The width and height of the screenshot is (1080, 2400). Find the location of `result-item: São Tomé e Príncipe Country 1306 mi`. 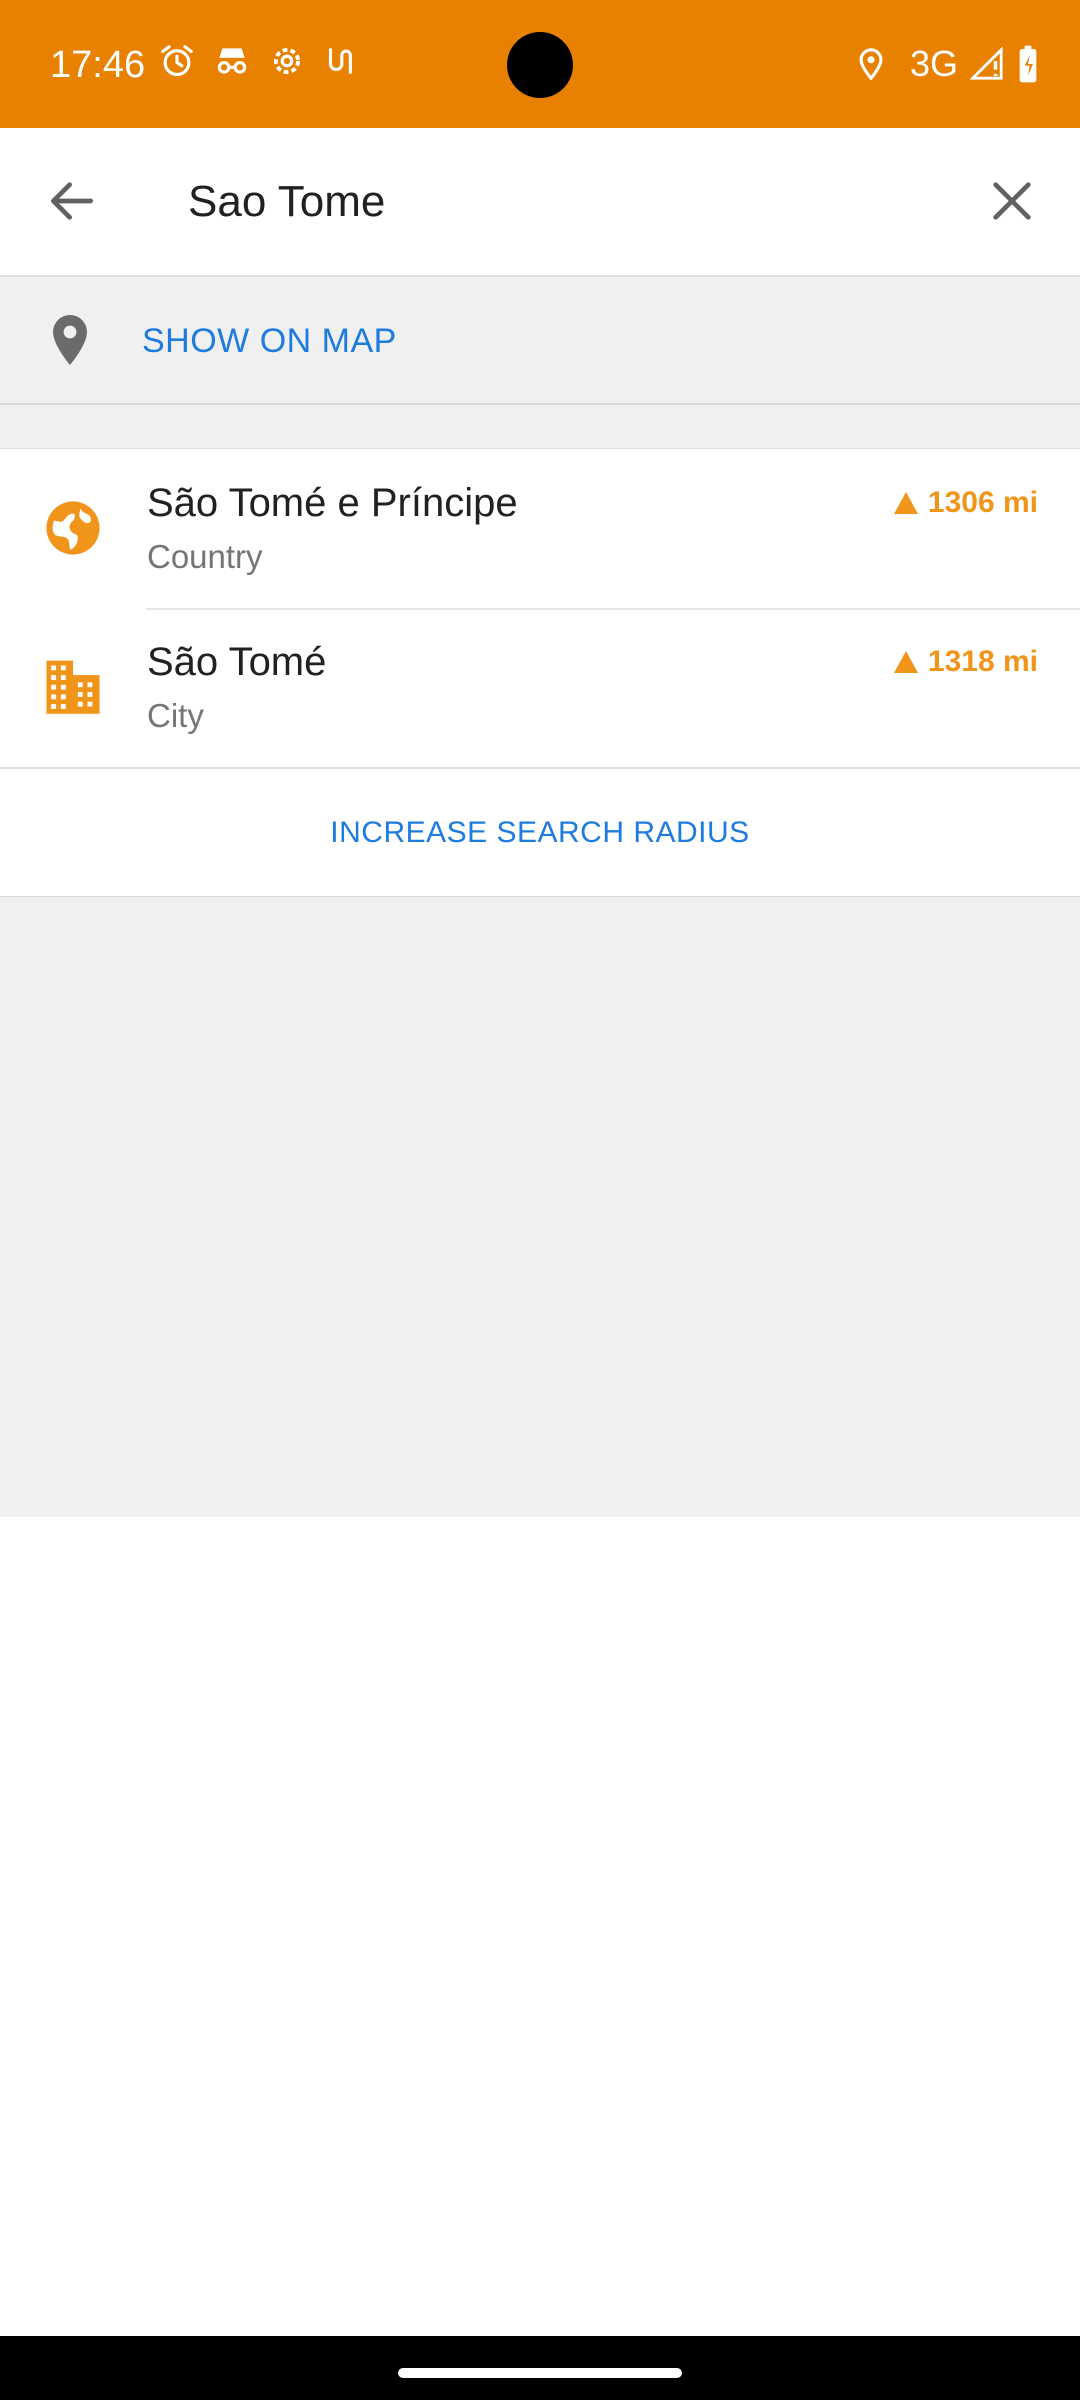

result-item: São Tomé e Príncipe Country 1306 mi is located at coordinates (540, 528).